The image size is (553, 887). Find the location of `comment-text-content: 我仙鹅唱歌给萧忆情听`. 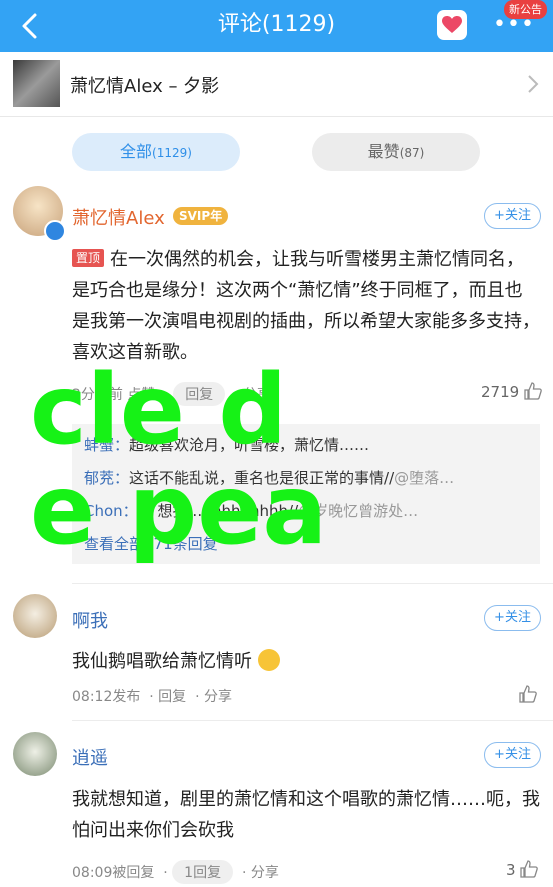

comment-text-content: 我仙鹅唱歌给萧忆情听 is located at coordinates (162, 661).